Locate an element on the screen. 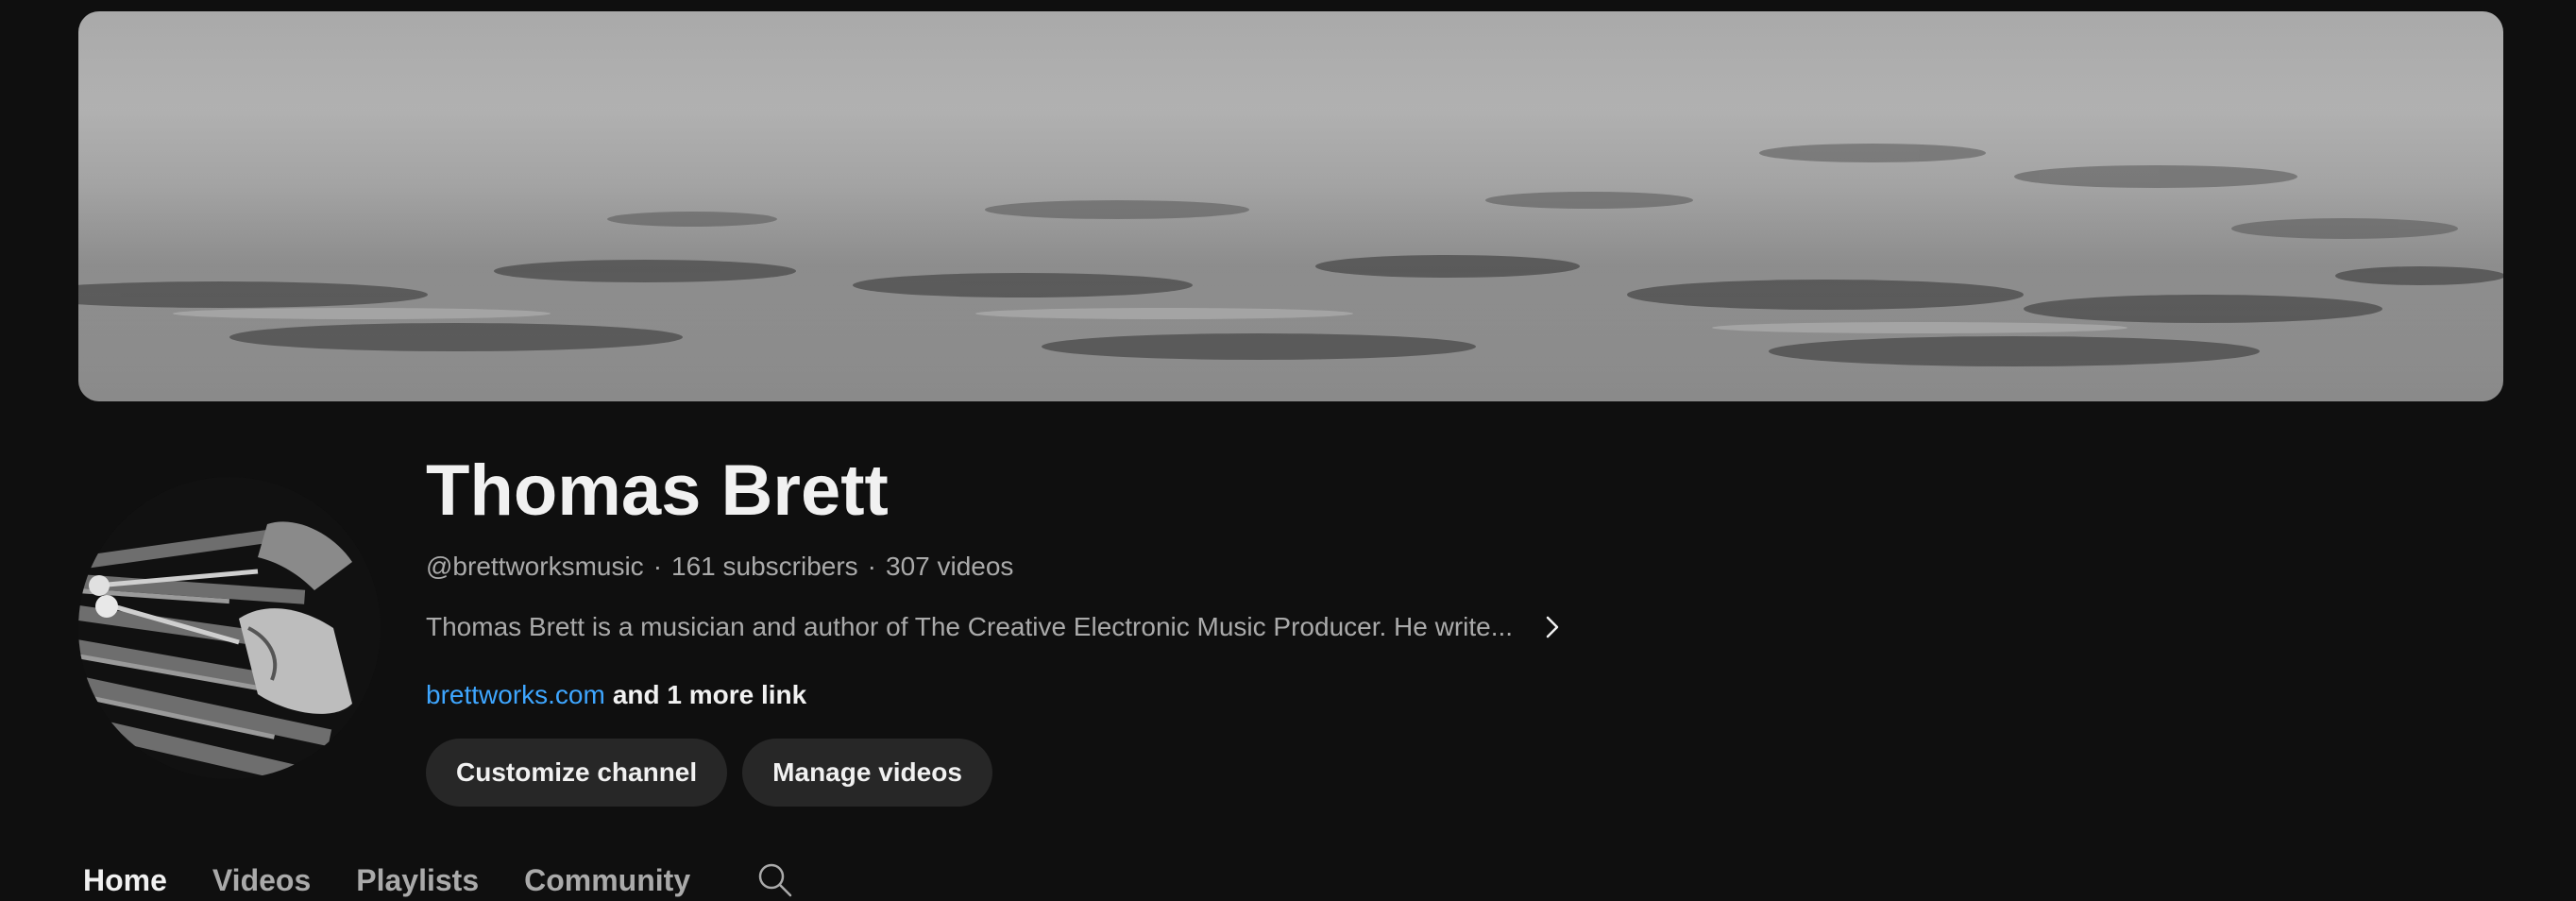  customize-channel-button: Customize channel is located at coordinates (577, 773).